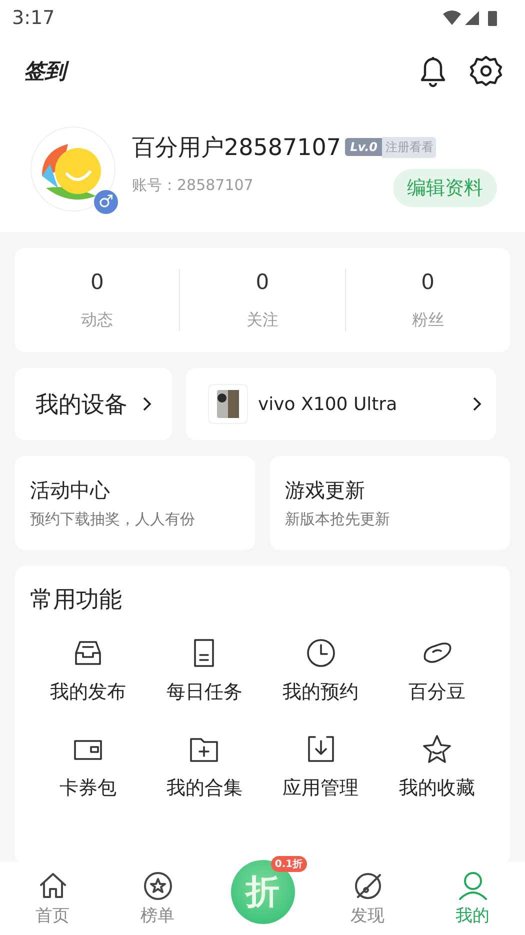  I want to click on function-item: 应用管理, so click(320, 767).